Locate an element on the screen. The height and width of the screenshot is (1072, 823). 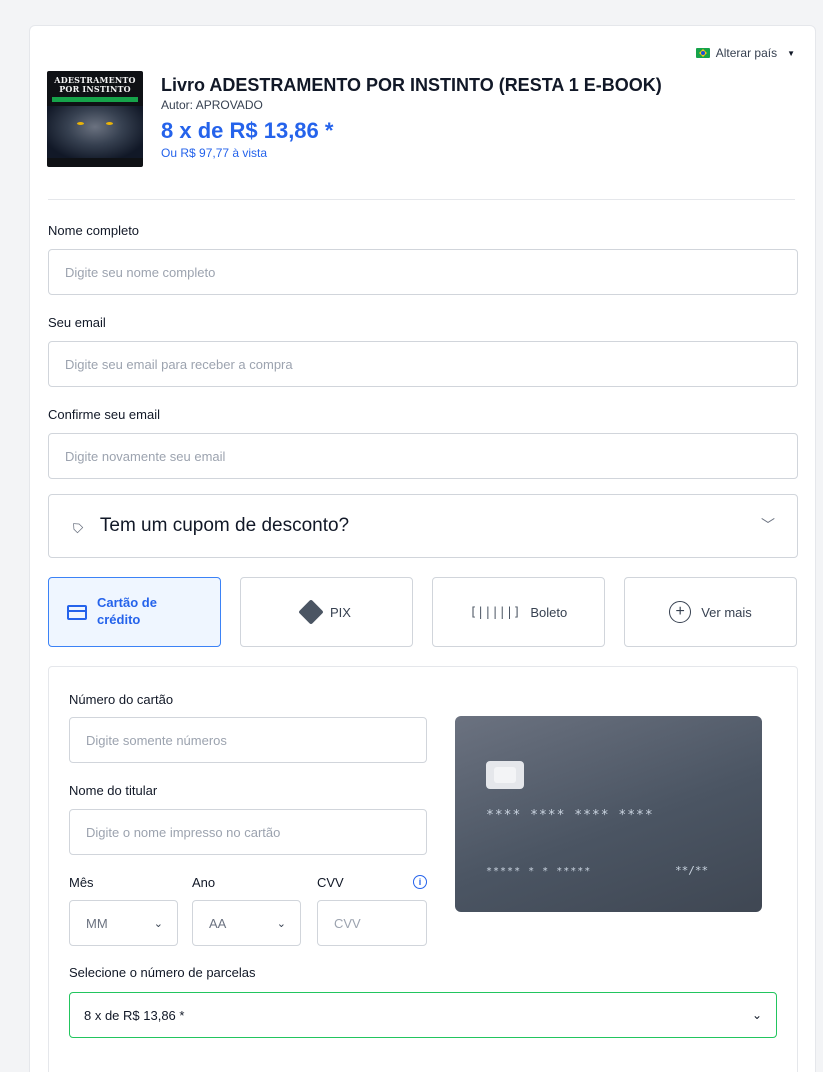
wolf-eye-right is located at coordinates (109, 123).